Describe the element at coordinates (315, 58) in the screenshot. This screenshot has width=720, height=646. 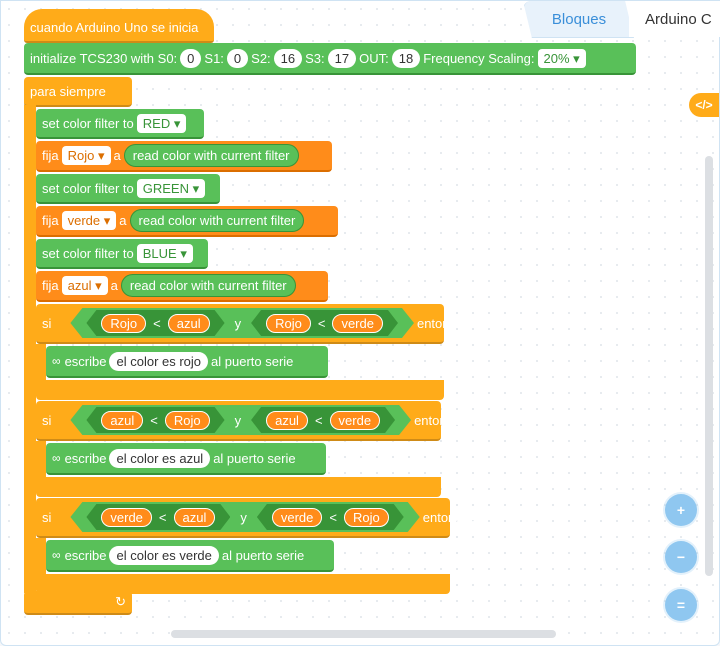
I see `s3-label: S3:` at that location.